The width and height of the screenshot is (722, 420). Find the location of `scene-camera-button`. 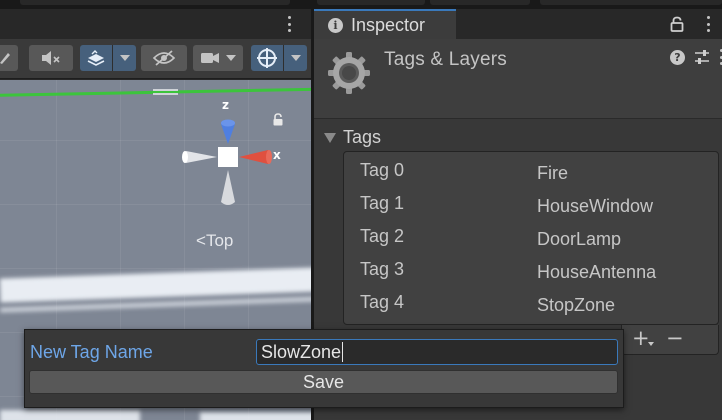

scene-camera-button is located at coordinates (218, 58).